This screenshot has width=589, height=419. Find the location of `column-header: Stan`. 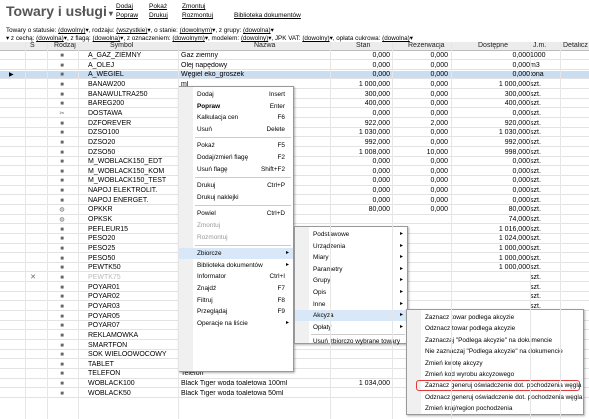

column-header: Stan is located at coordinates (363, 45).